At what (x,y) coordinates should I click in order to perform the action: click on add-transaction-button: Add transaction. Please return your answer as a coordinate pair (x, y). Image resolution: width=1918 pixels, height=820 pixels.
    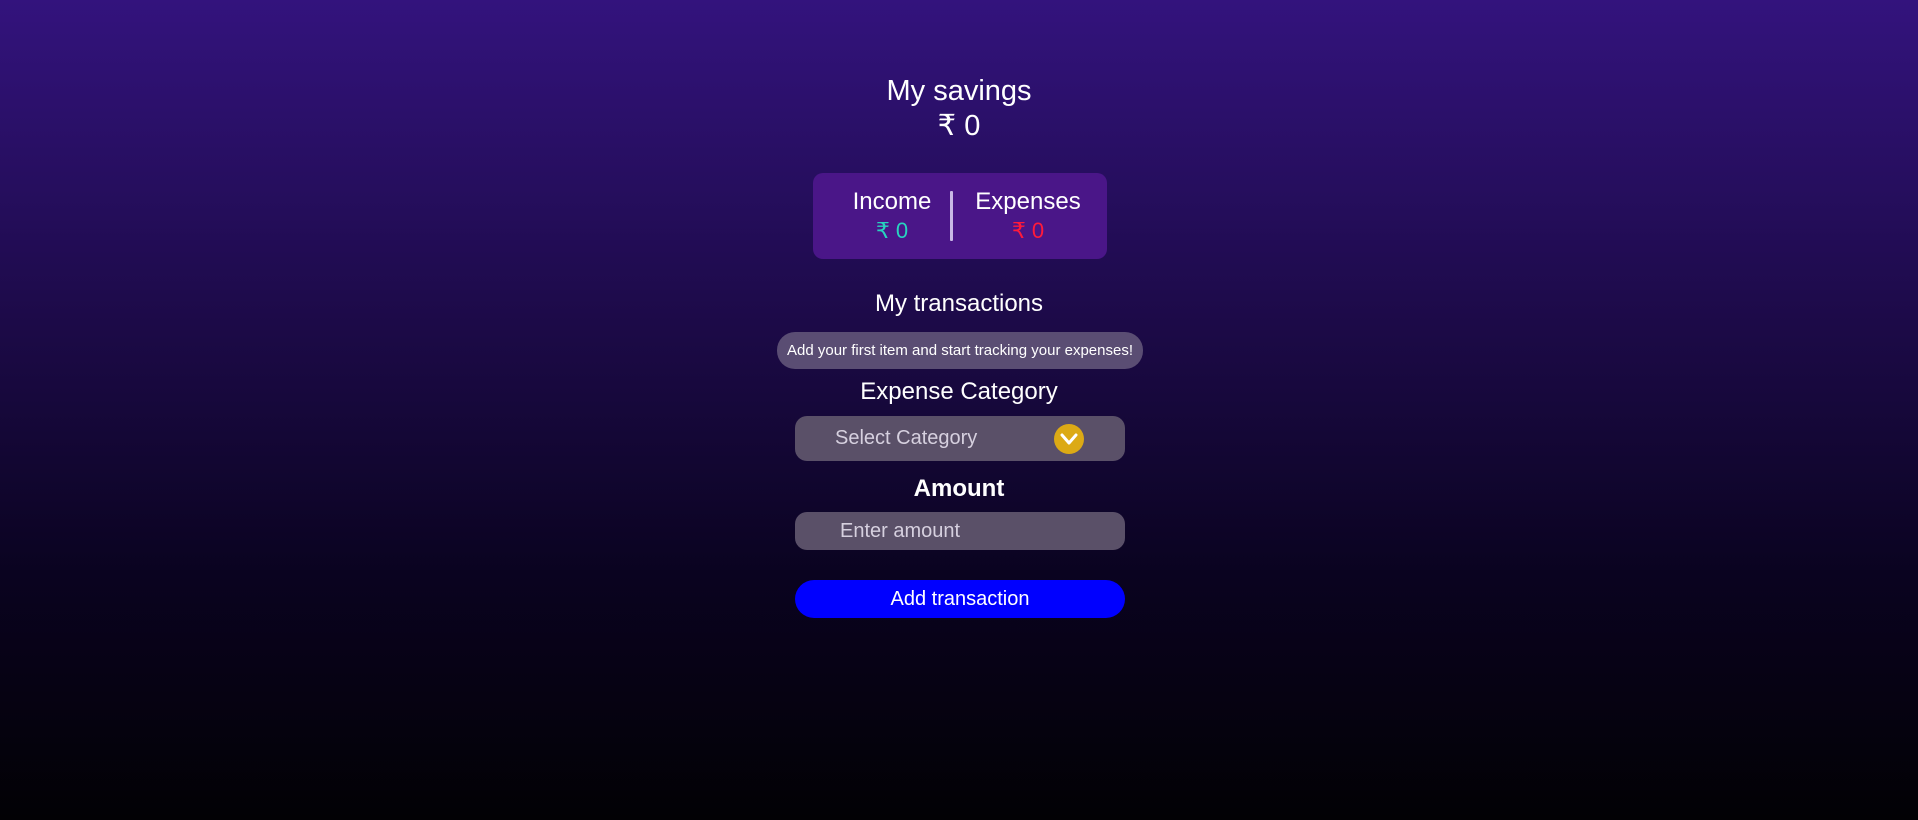
    Looking at the image, I should click on (960, 599).